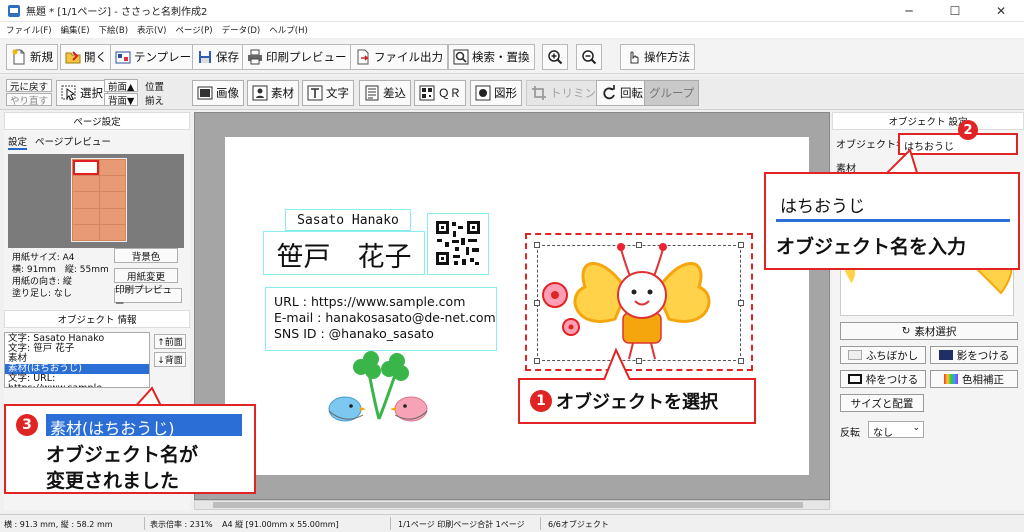 Image resolution: width=1024 pixels, height=532 pixels. I want to click on menu-help: ヘルプ(H), so click(288, 30).